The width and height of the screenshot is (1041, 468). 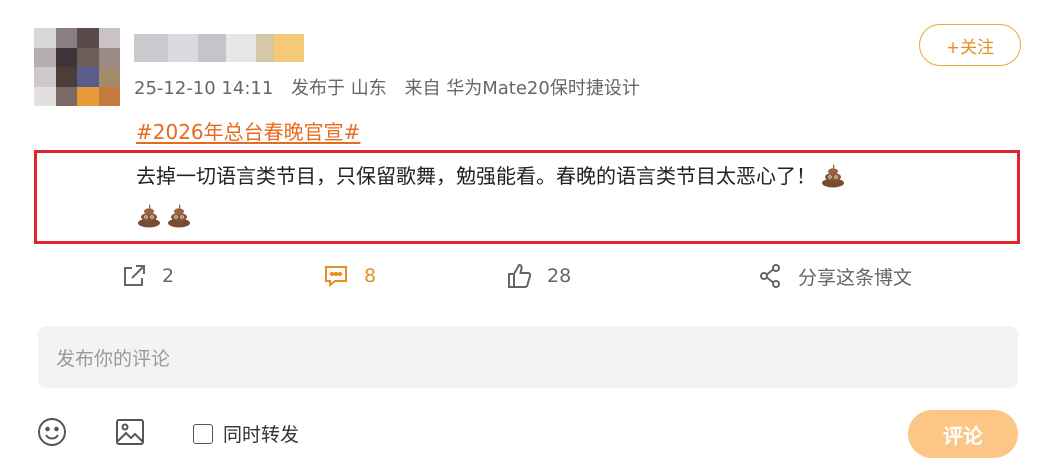 What do you see at coordinates (393, 87) in the screenshot?
I see `post-meta: 25-12-10 14:11 发布于 山东 来自 华为Mate20保时捷设计` at bounding box center [393, 87].